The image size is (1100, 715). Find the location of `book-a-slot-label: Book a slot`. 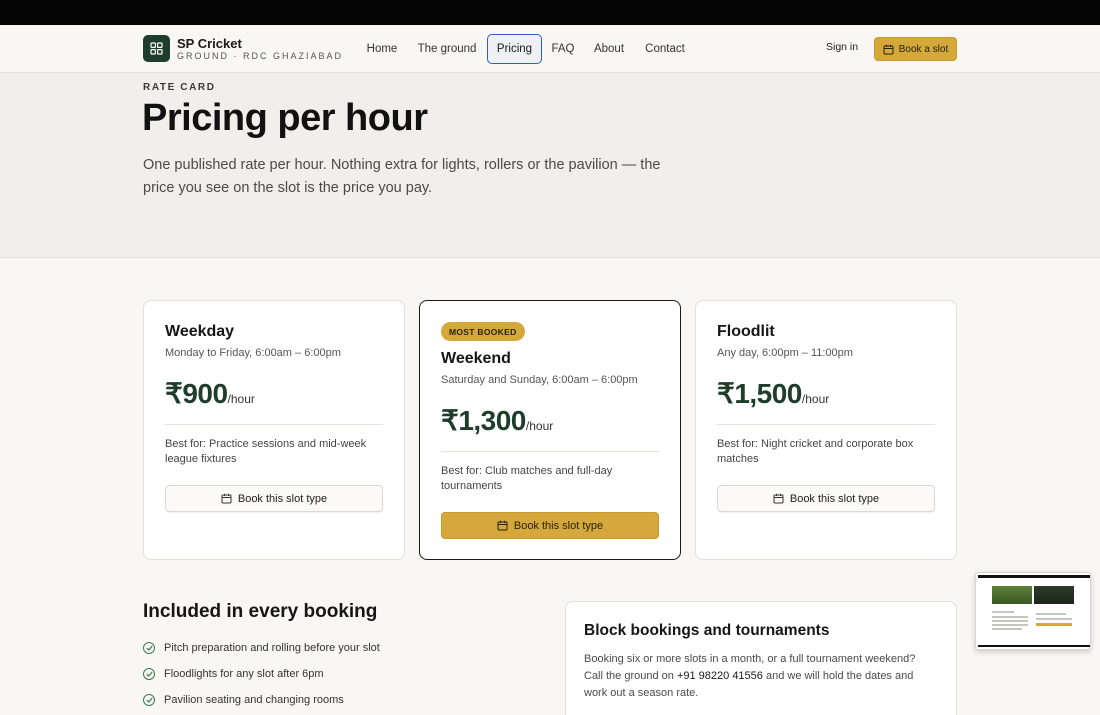

book-a-slot-label: Book a slot is located at coordinates (923, 49).